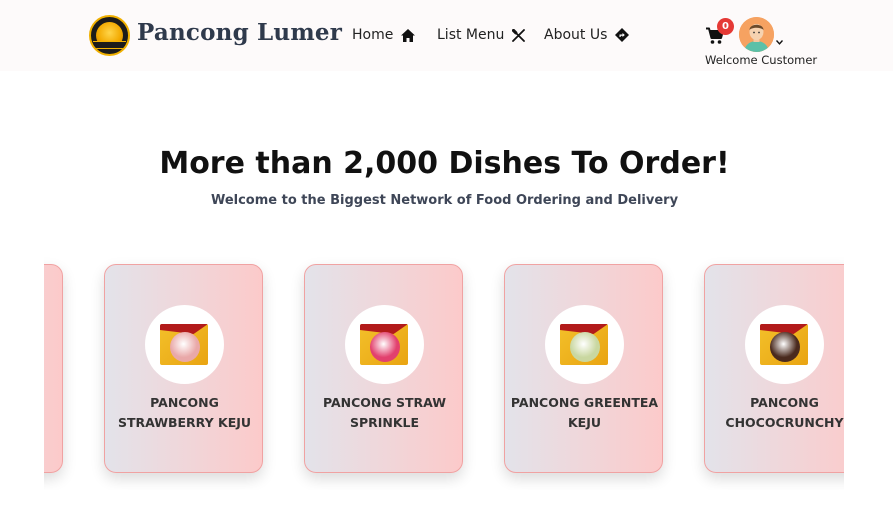 This screenshot has height=512, width=893. I want to click on brand-name: Pancong Lumer, so click(239, 32).